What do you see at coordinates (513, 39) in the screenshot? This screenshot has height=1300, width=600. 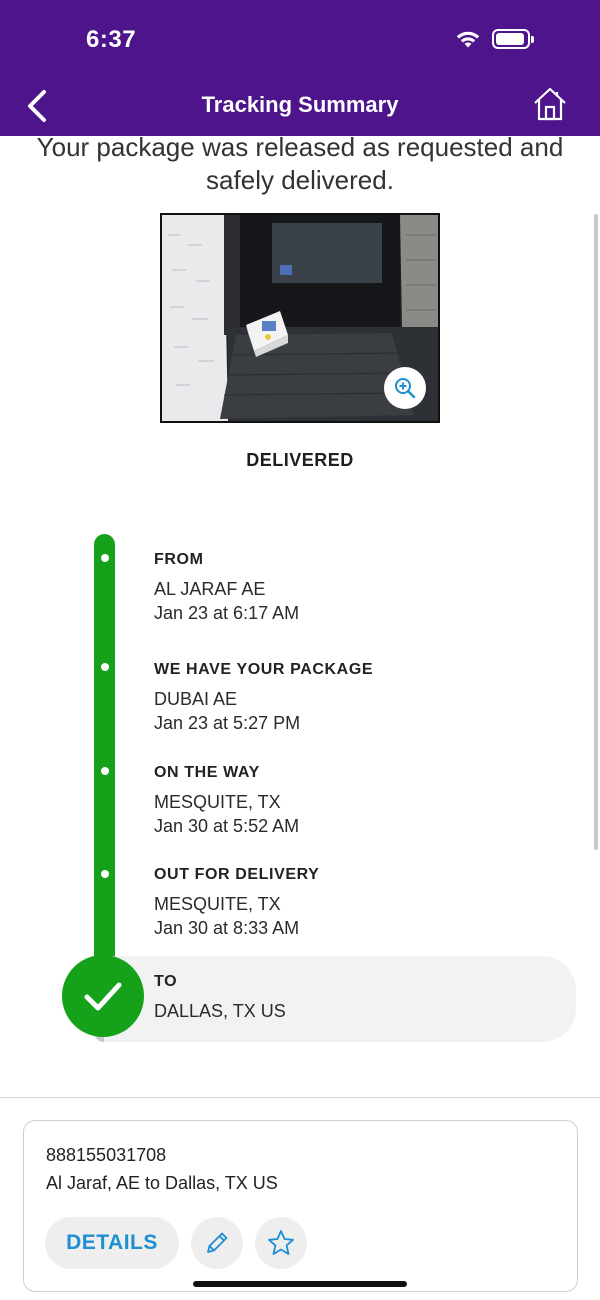 I see `battery-icon` at bounding box center [513, 39].